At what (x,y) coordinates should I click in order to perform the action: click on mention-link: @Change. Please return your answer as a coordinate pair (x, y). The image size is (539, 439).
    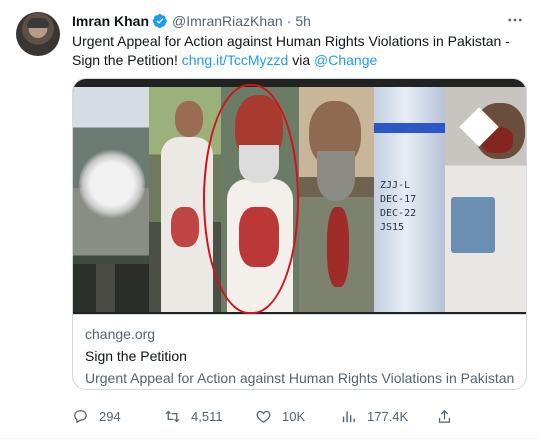
    Looking at the image, I should click on (345, 60).